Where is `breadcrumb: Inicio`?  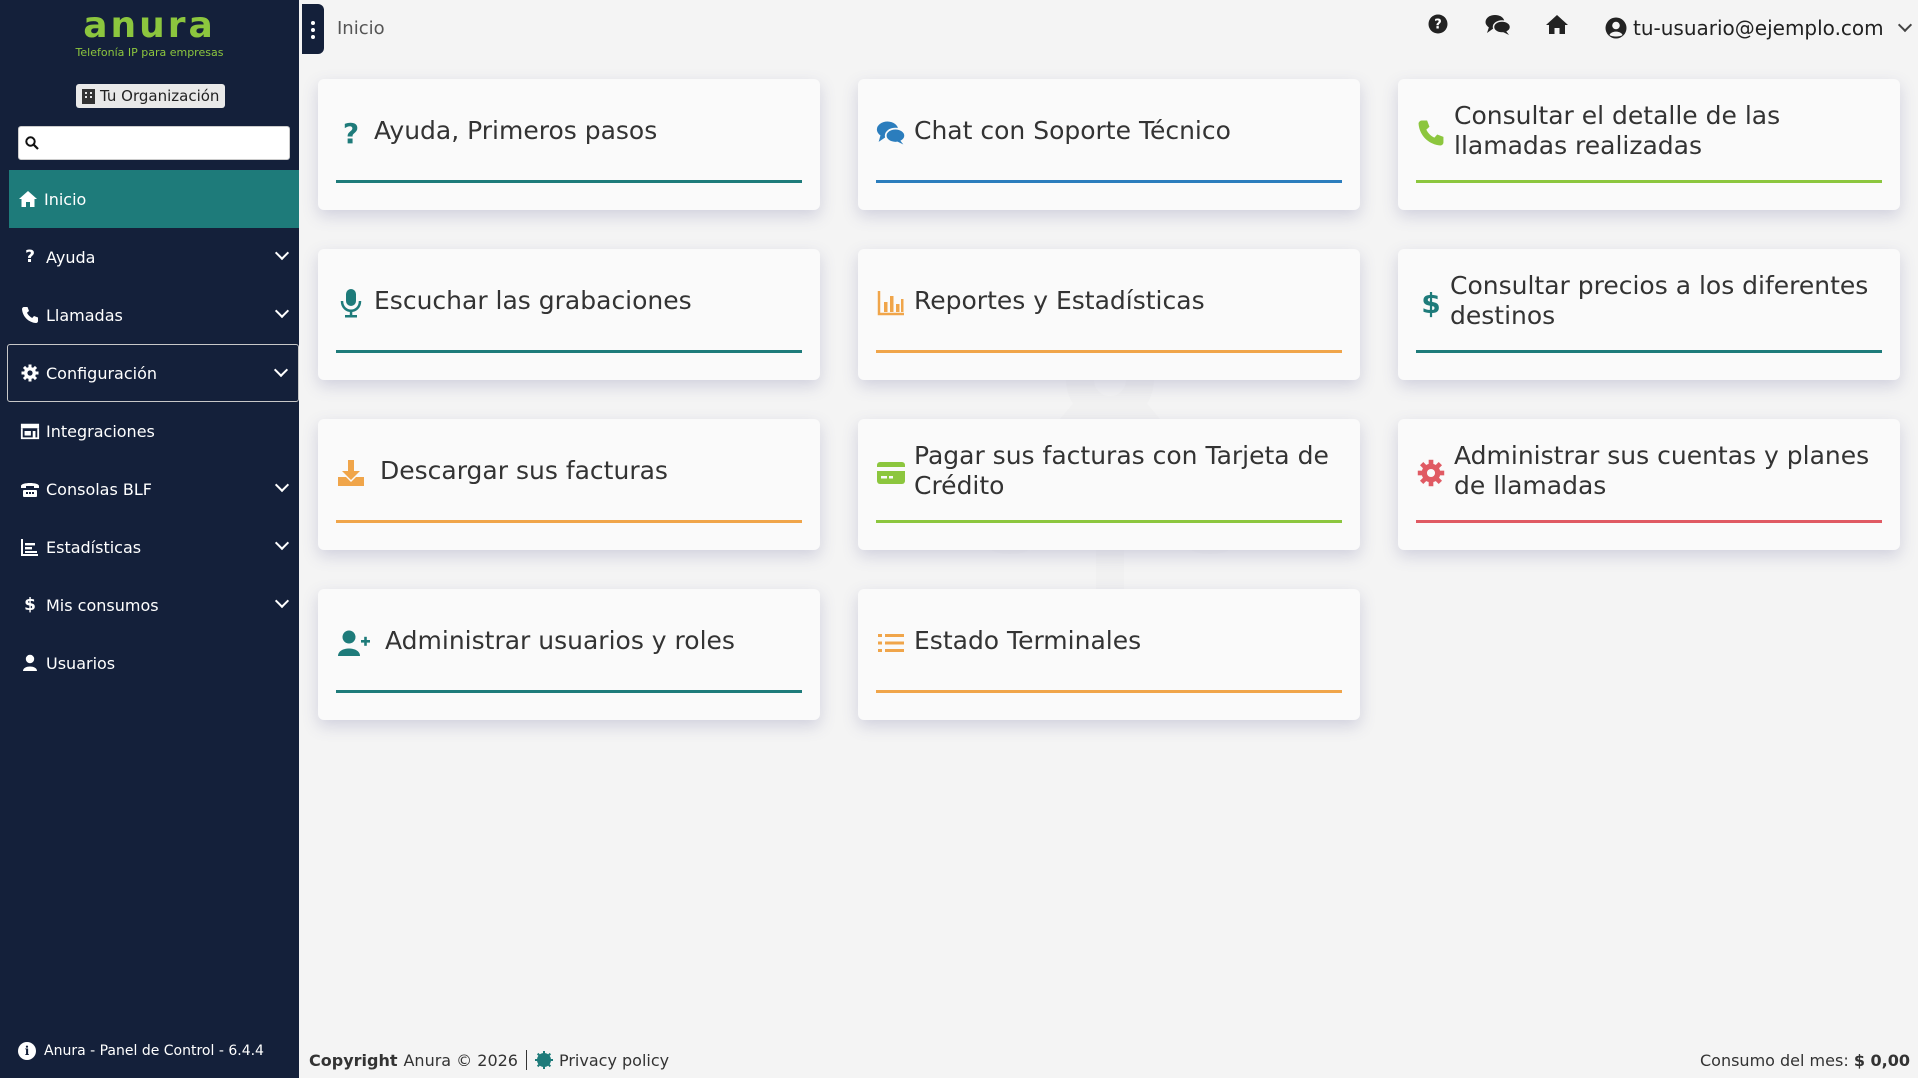 breadcrumb: Inicio is located at coordinates (361, 28).